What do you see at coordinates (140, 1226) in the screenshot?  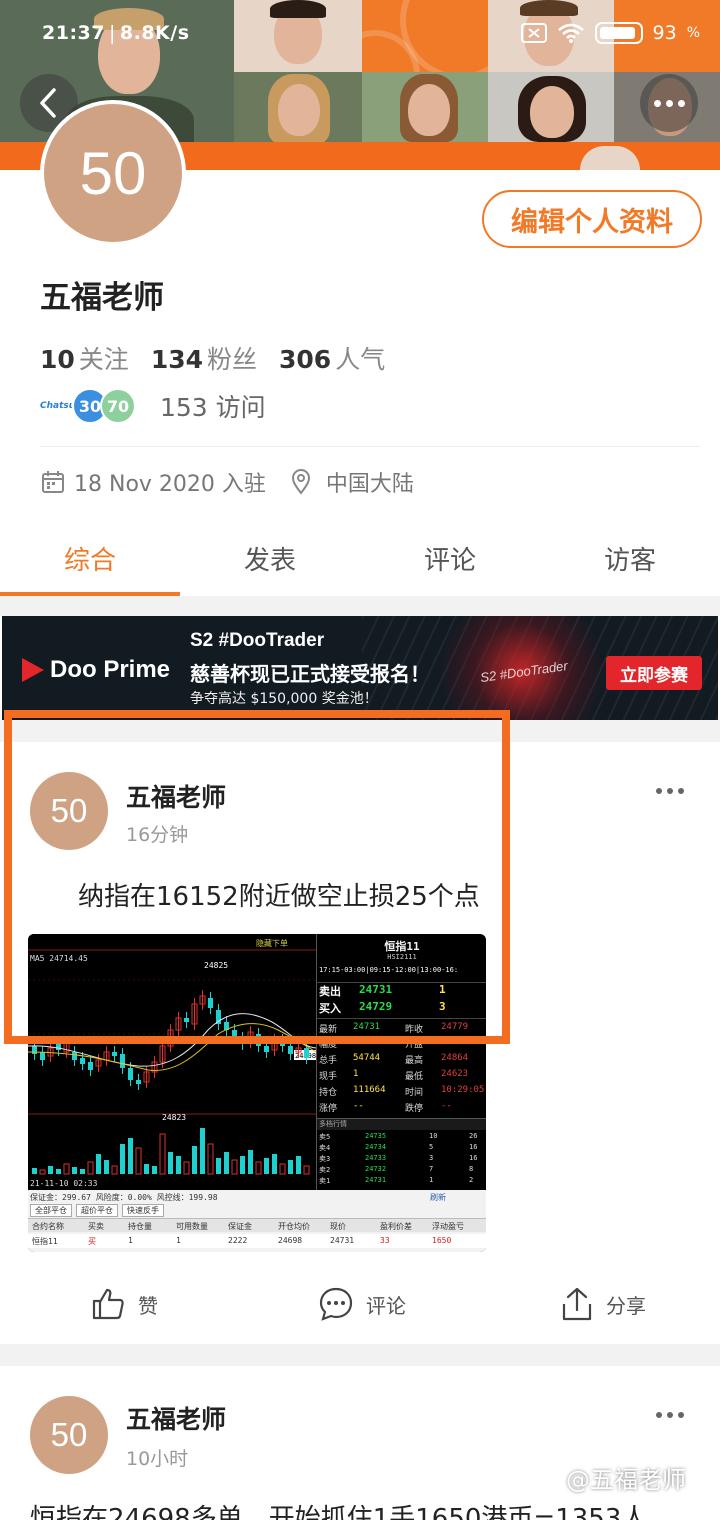 I see `table-header-cell: 持仓量` at bounding box center [140, 1226].